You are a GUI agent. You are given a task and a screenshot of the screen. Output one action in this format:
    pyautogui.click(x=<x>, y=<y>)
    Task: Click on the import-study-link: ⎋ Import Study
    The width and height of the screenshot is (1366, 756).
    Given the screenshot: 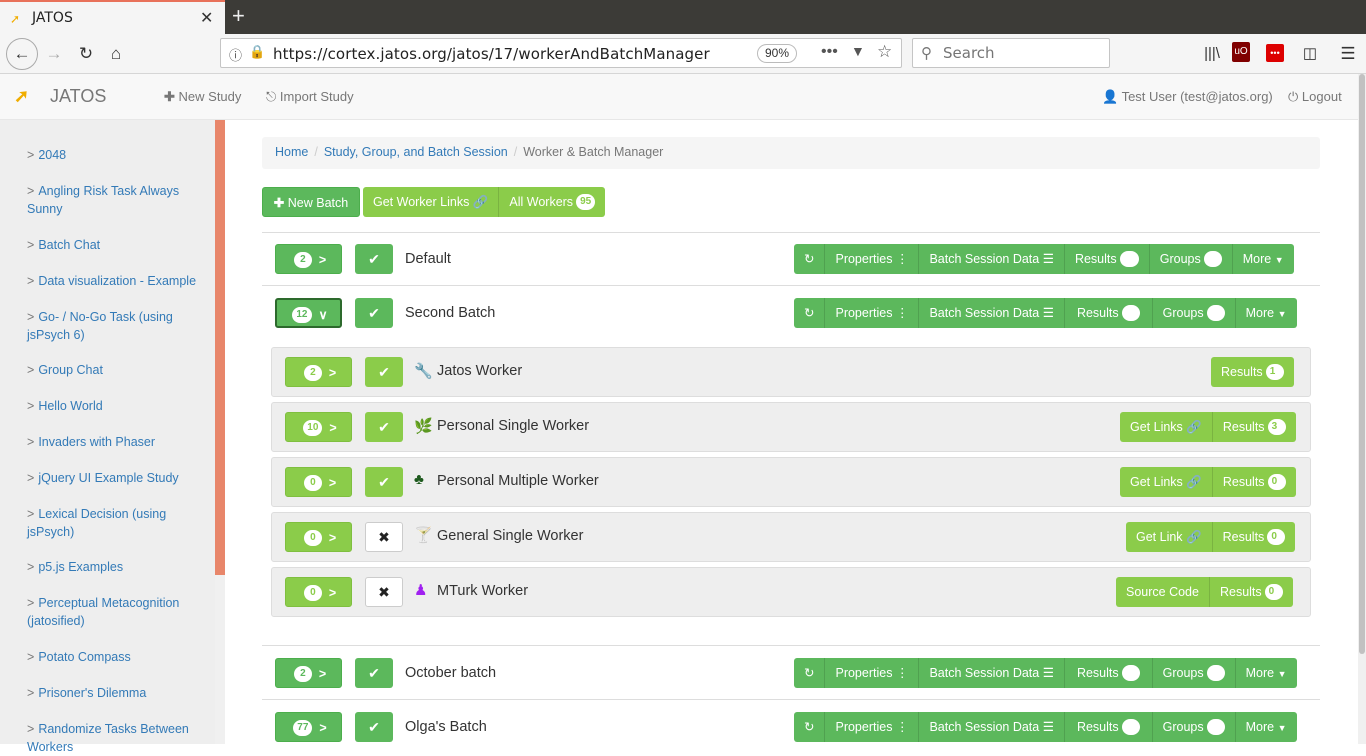 What is the action you would take?
    pyautogui.click(x=310, y=97)
    